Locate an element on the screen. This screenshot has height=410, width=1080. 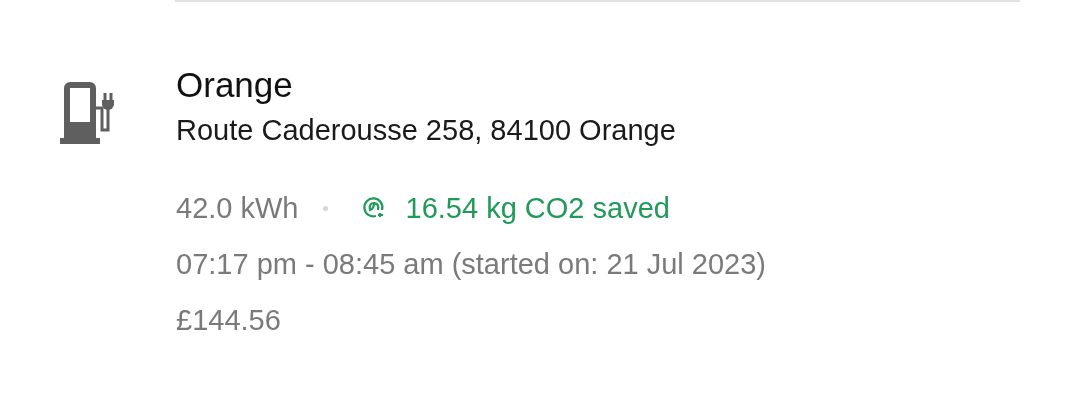
station-title: Orange is located at coordinates (235, 85).